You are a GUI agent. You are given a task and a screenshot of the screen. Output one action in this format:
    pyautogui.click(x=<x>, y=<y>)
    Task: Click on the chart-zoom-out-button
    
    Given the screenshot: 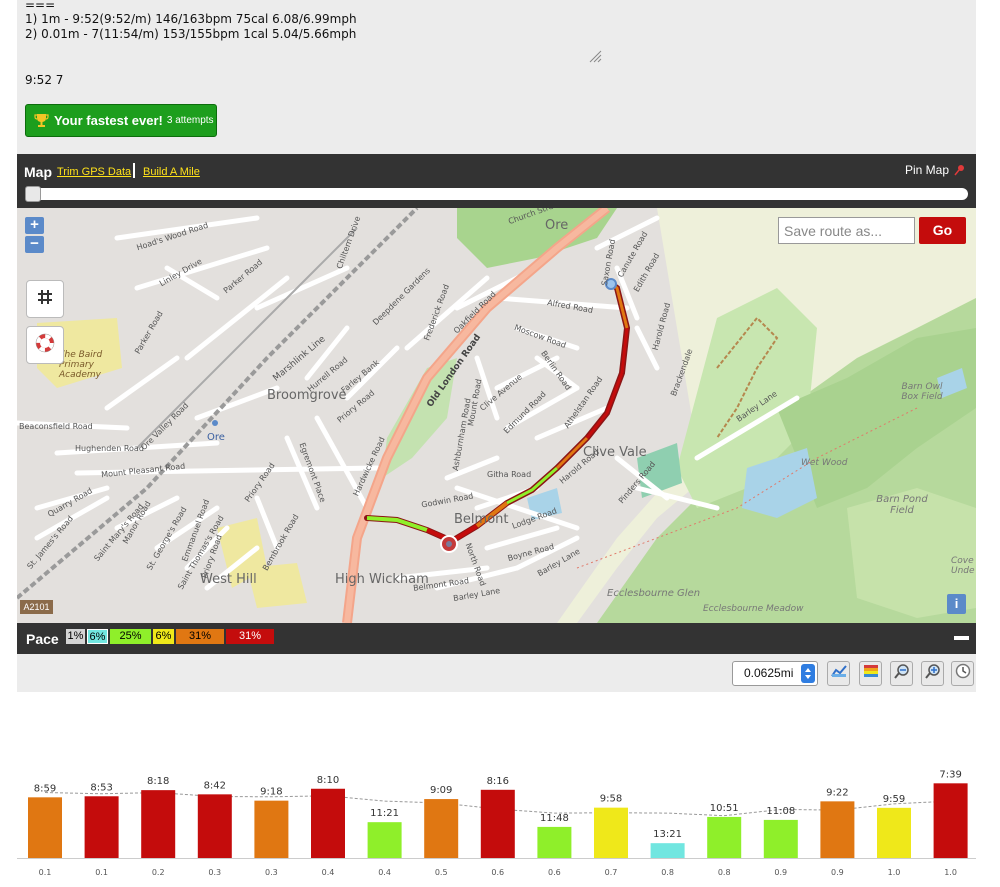 What is the action you would take?
    pyautogui.click(x=901, y=673)
    